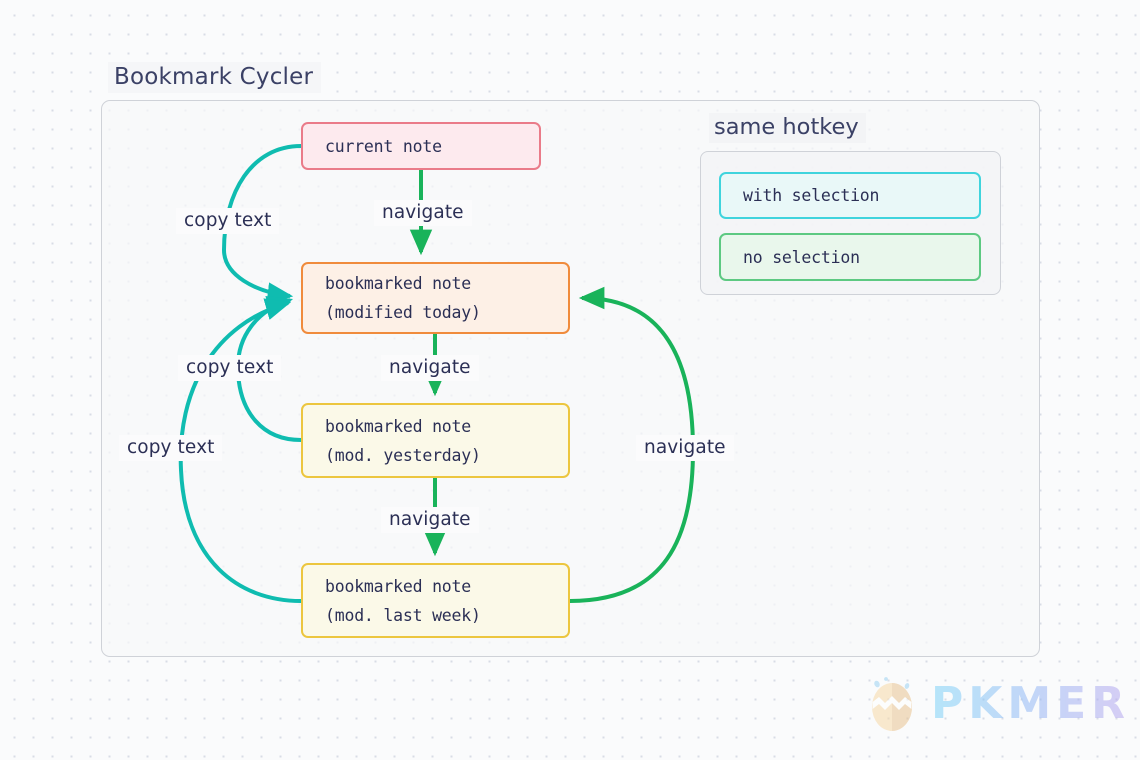  I want to click on legend-item-label: no selection, so click(801, 257).